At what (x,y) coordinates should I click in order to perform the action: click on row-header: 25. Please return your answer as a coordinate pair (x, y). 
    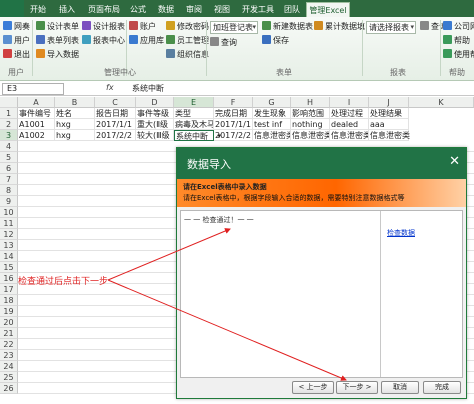
    Looking at the image, I should click on (9, 377).